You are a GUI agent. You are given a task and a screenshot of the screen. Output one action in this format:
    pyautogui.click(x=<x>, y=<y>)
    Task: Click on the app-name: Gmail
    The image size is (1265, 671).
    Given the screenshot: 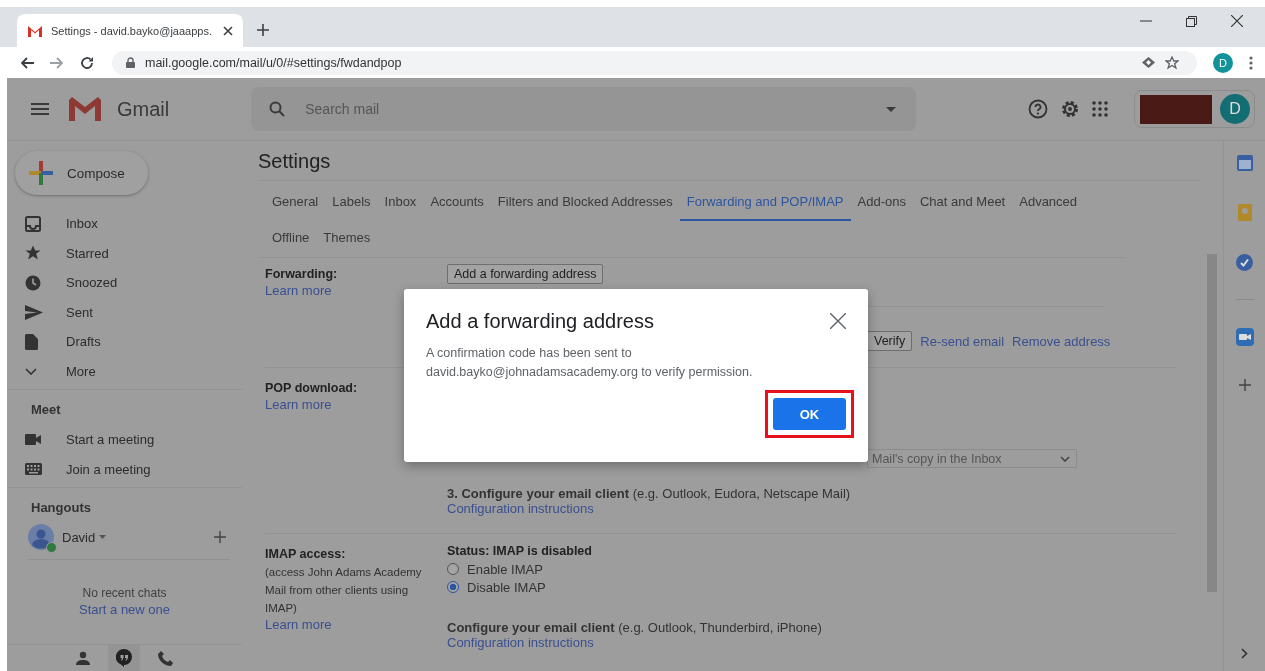 What is the action you would take?
    pyautogui.click(x=143, y=109)
    